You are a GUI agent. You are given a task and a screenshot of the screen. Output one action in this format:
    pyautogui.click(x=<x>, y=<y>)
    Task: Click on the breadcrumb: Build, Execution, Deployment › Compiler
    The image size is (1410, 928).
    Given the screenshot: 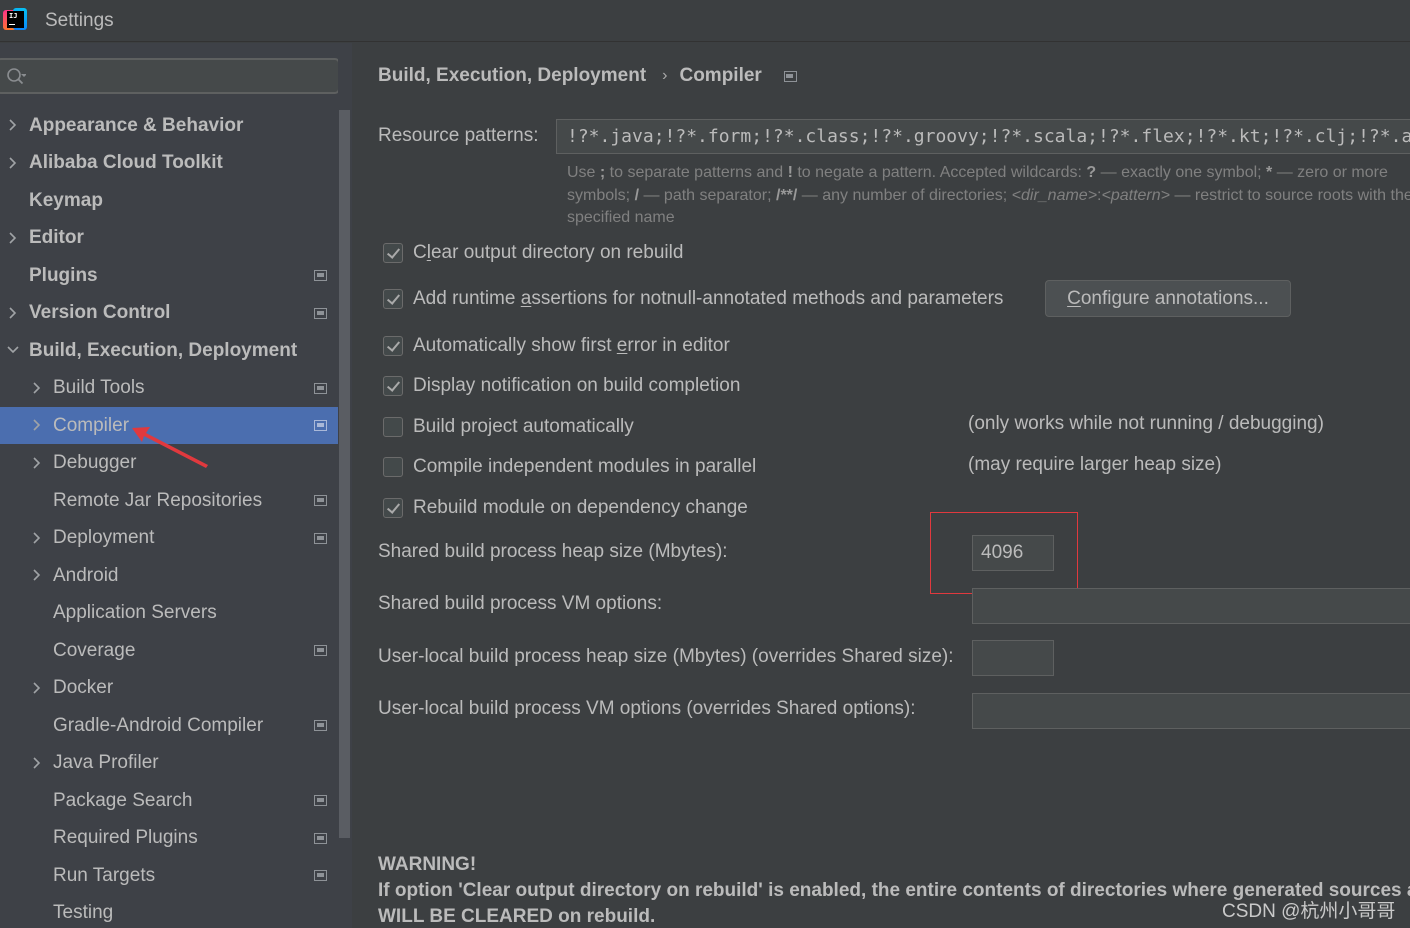 What is the action you would take?
    pyautogui.click(x=587, y=76)
    